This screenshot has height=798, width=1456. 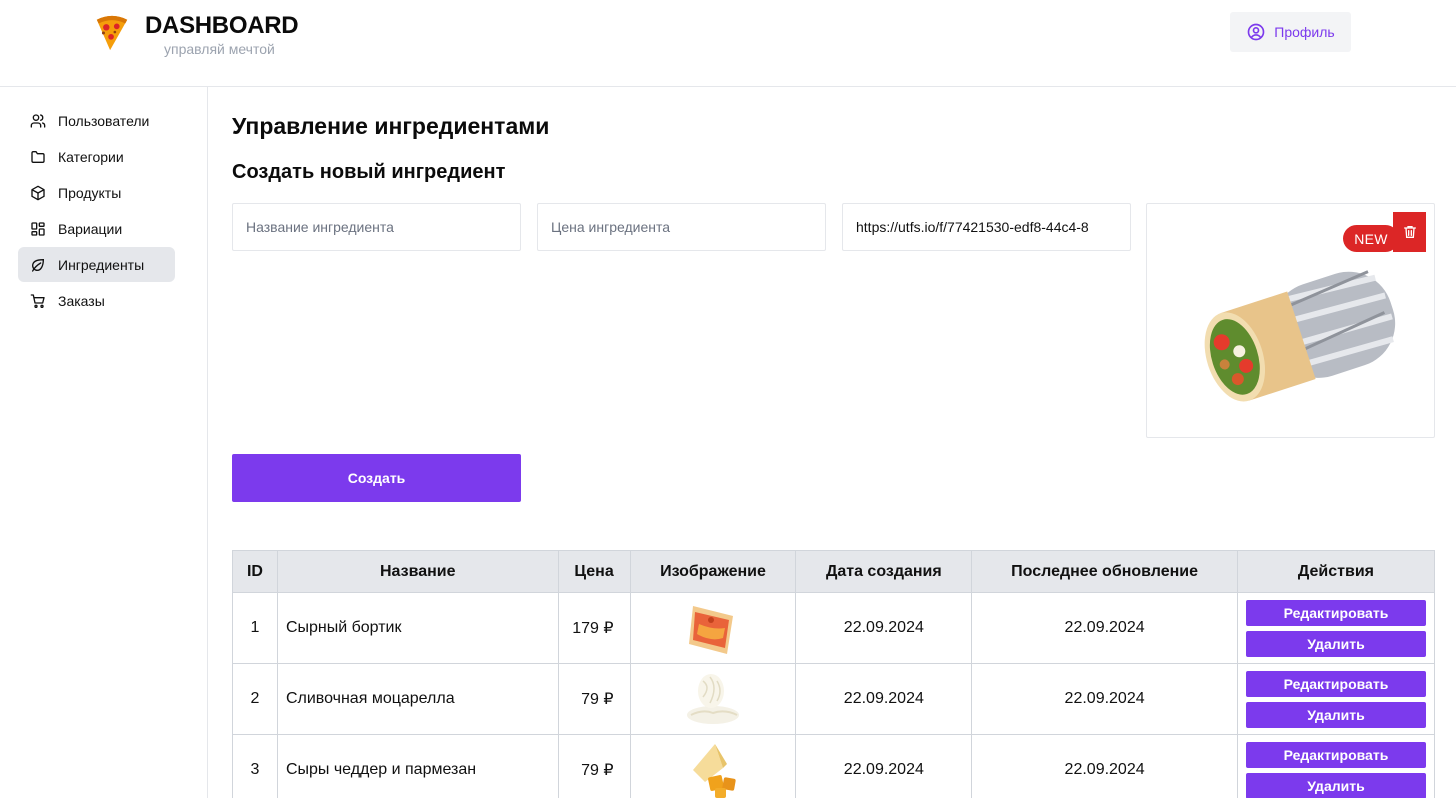 I want to click on profile-button: Профиль, so click(x=1290, y=32).